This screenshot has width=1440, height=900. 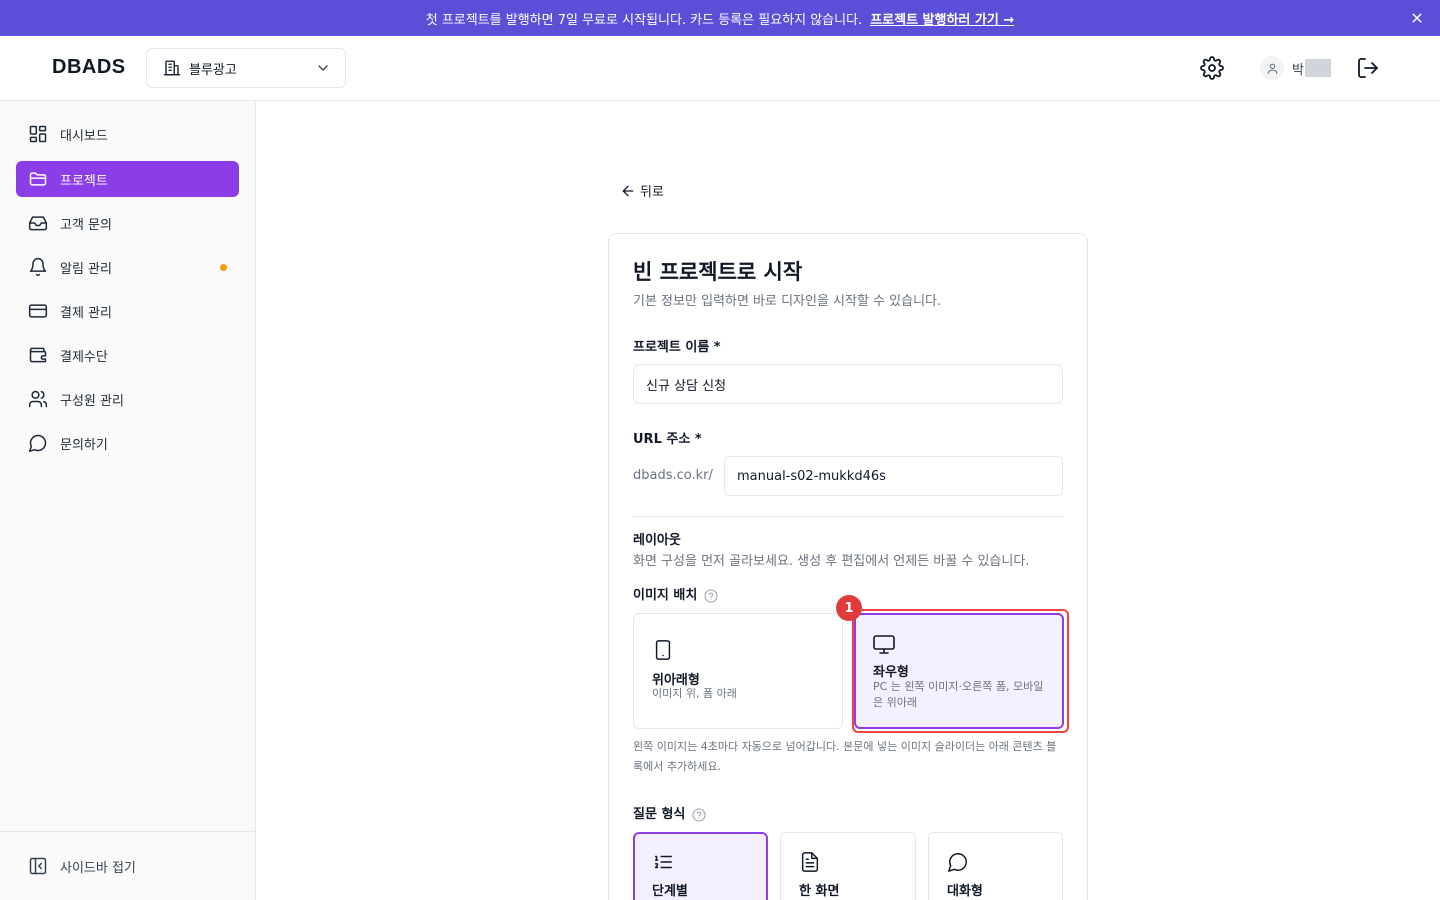 What do you see at coordinates (787, 301) in the screenshot?
I see `page-subtitle: 기본 정보만 입력하면 바로 디자인을 시작할 수 있습니다.` at bounding box center [787, 301].